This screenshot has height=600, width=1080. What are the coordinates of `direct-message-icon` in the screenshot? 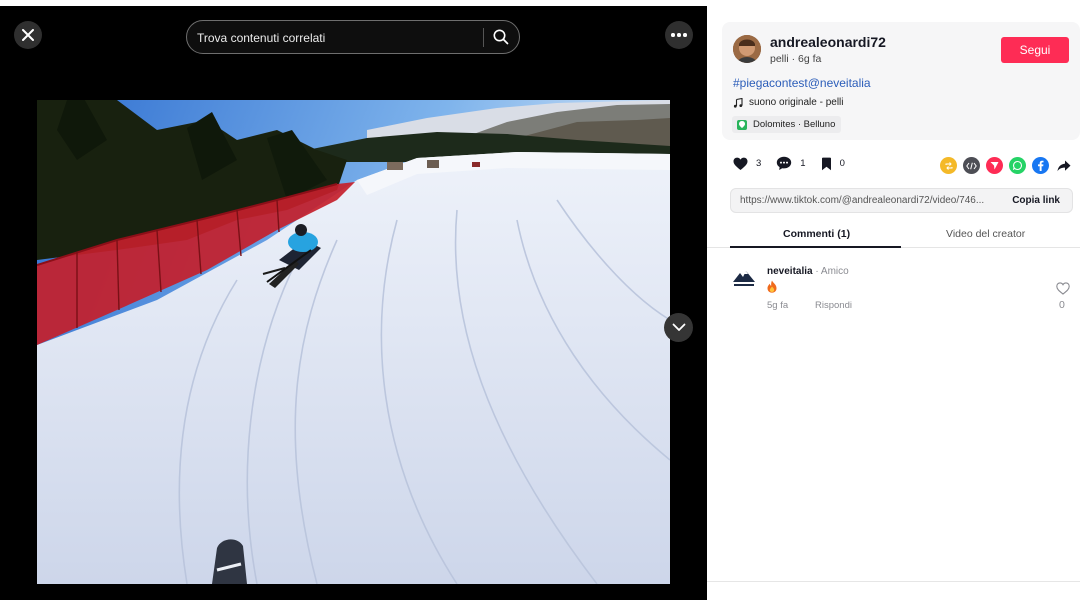 It's located at (994, 165).